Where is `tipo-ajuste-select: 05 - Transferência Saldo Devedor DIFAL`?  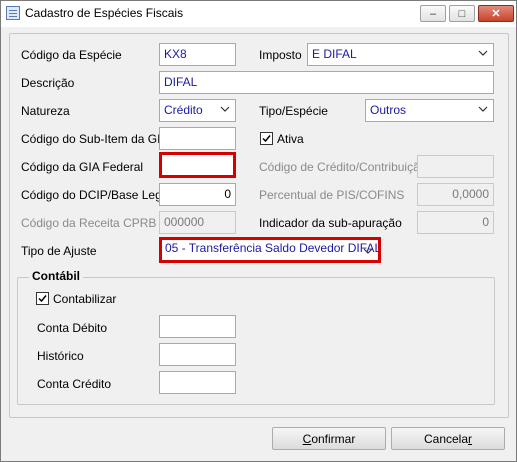
tipo-ajuste-select: 05 - Transferência Saldo Devedor DIFAL is located at coordinates (270, 250).